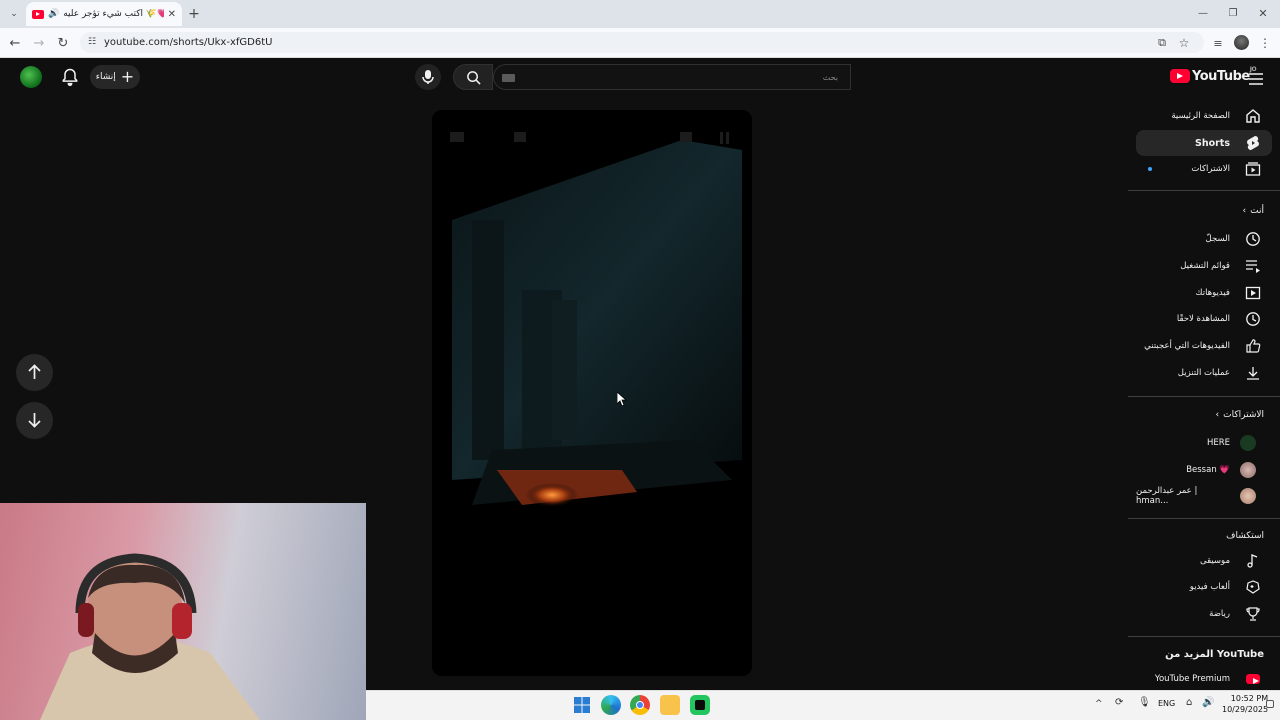 The width and height of the screenshot is (1280, 720). What do you see at coordinates (1208, 702) in the screenshot?
I see `volume-icon: 🔊` at bounding box center [1208, 702].